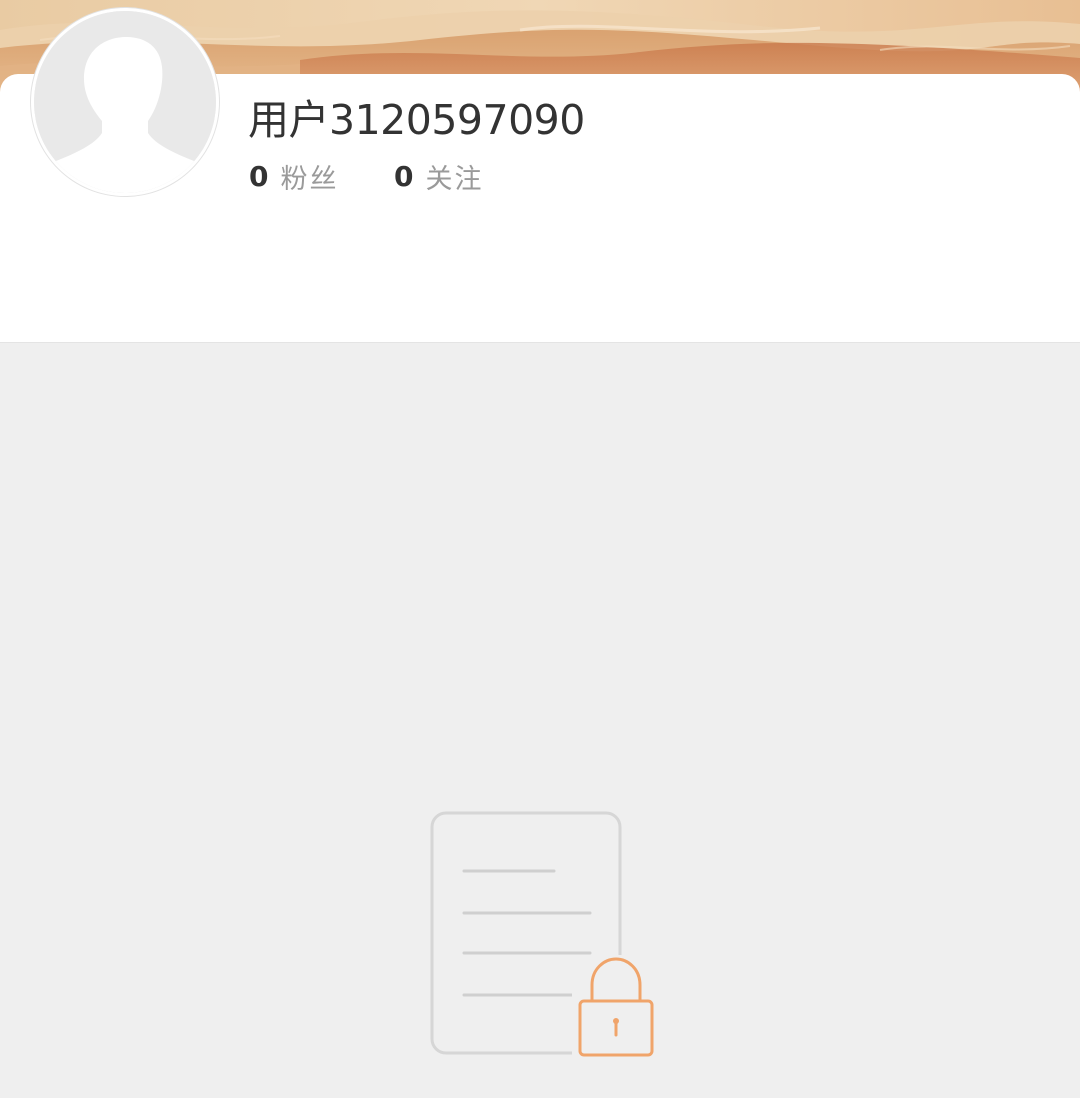  Describe the element at coordinates (545, 935) in the screenshot. I see `locked-document-icon` at that location.